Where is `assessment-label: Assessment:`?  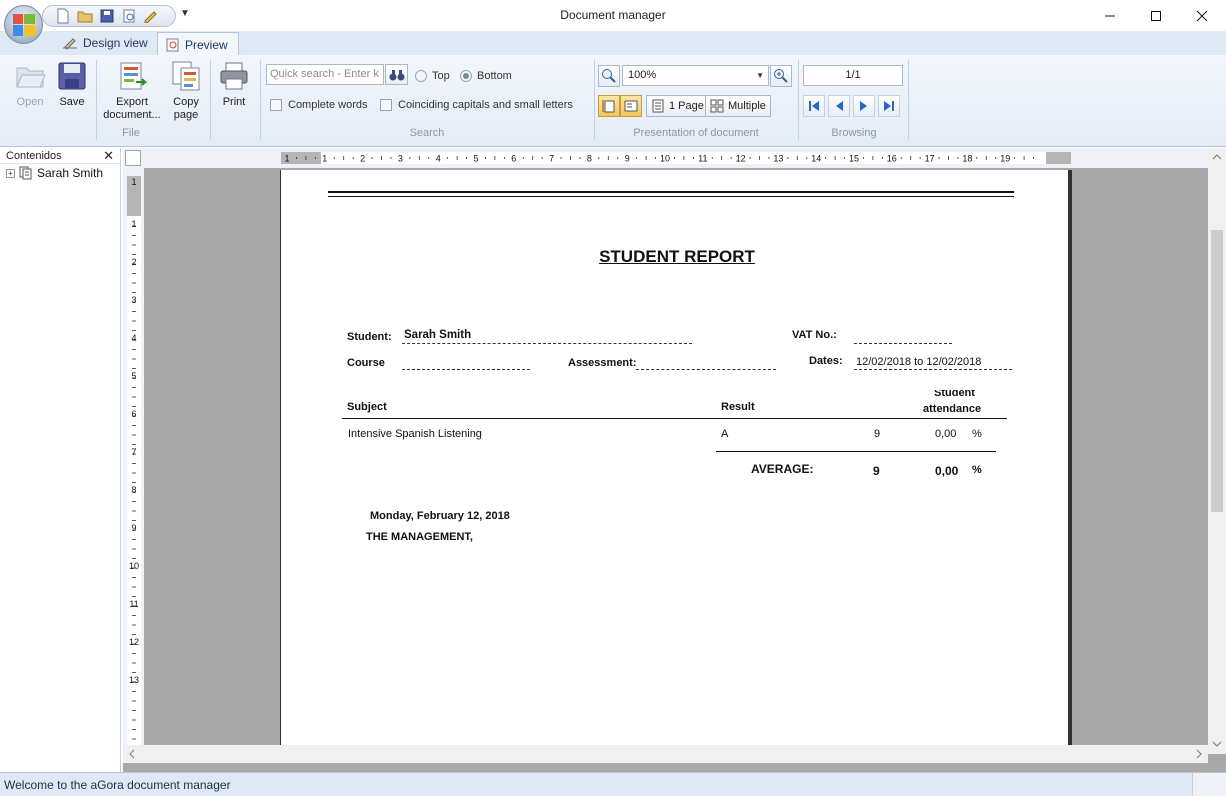
assessment-label: Assessment: is located at coordinates (602, 363).